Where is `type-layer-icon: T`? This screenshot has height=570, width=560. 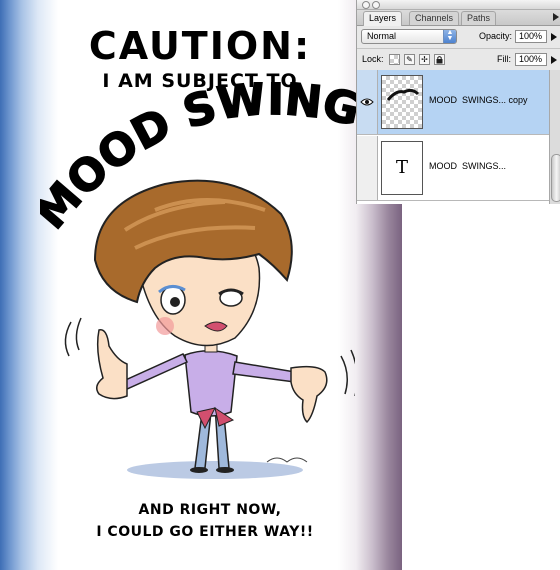
type-layer-icon: T is located at coordinates (402, 168).